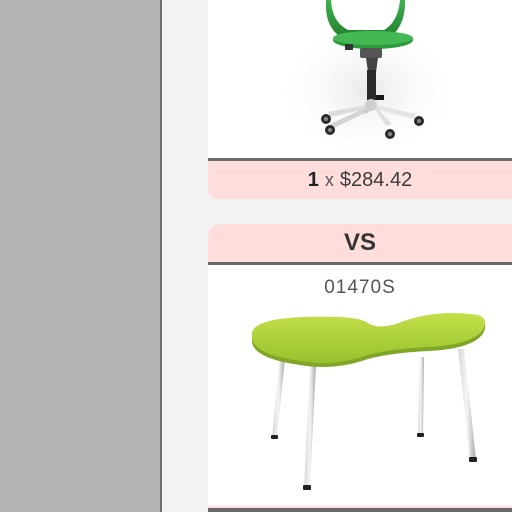  Describe the element at coordinates (360, 509) in the screenshot. I see `card-bottom-divider` at that location.